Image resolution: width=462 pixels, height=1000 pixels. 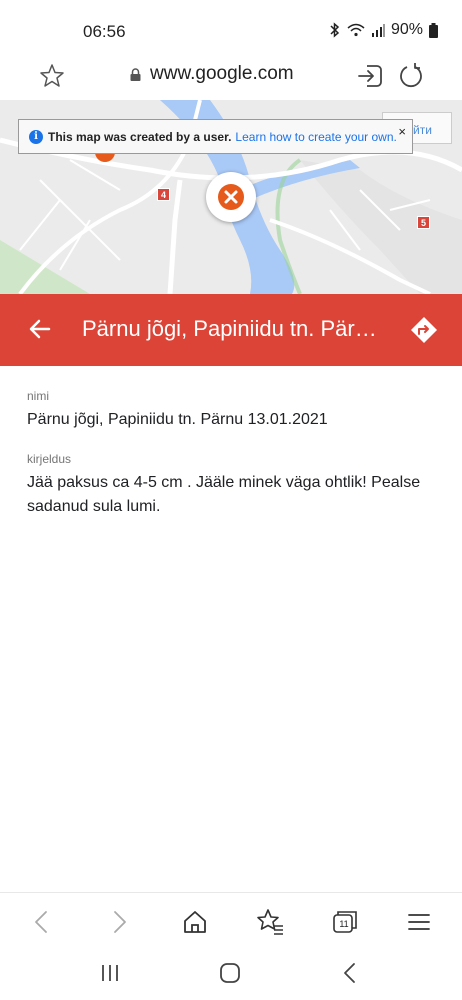 I want to click on marker-x-icon, so click(x=231, y=197).